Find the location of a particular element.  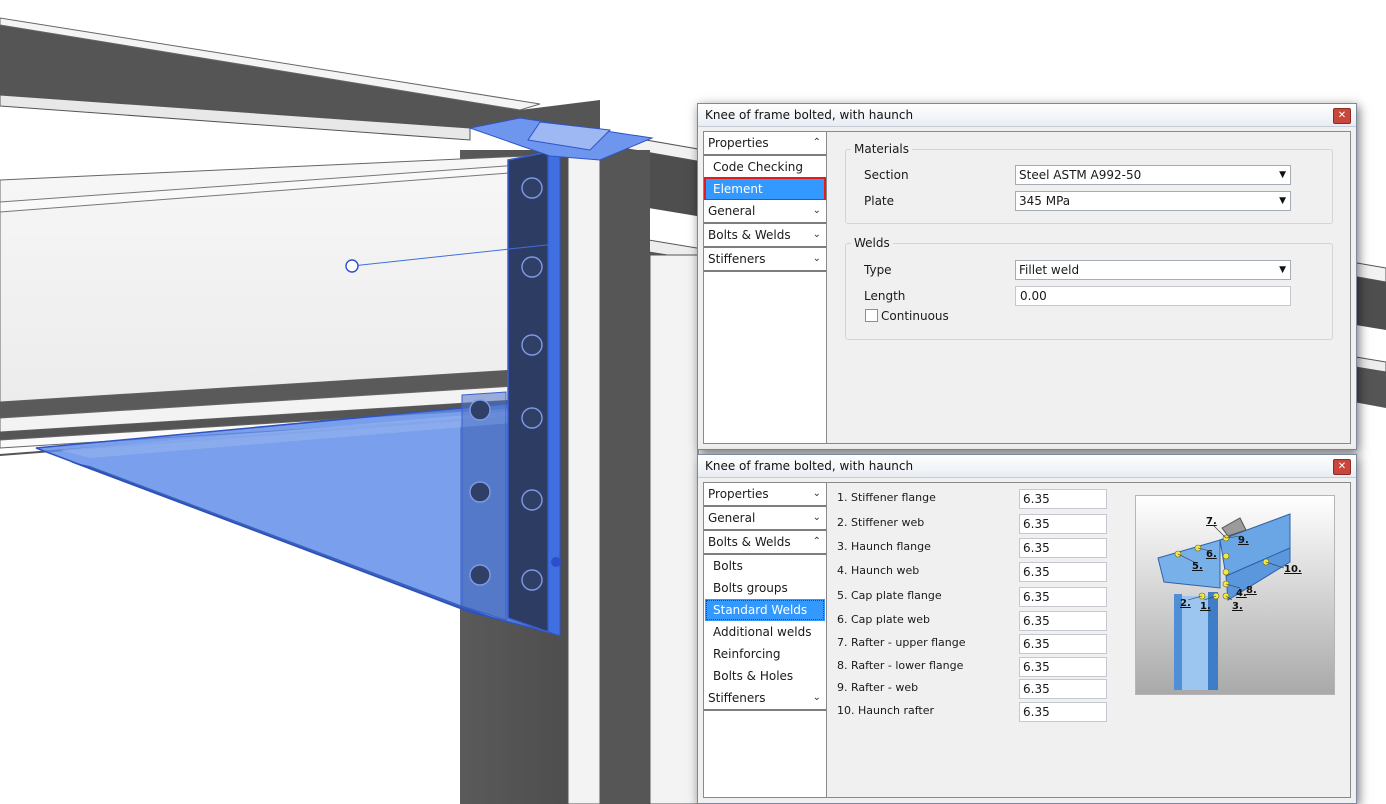

materials-group-label: Materials is located at coordinates (882, 149).